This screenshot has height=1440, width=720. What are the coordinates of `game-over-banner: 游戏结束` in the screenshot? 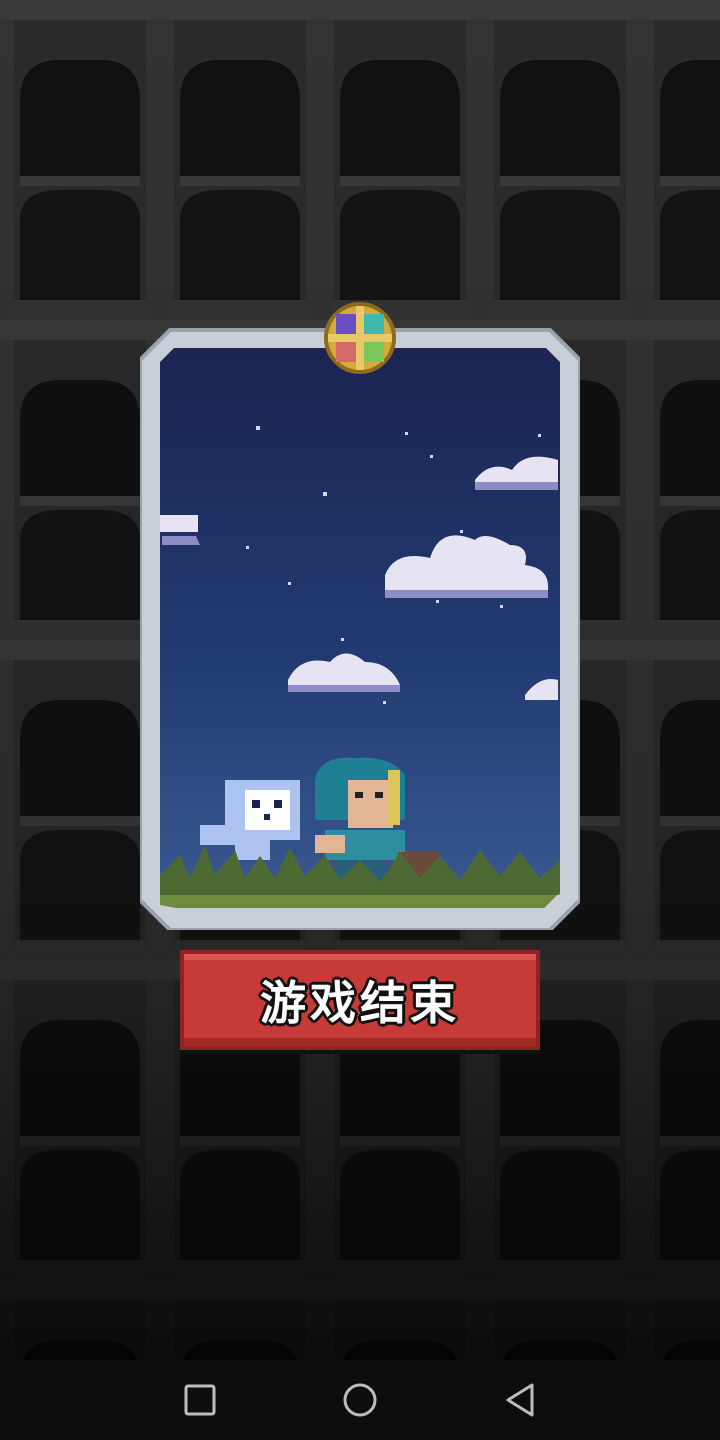 It's located at (360, 1000).